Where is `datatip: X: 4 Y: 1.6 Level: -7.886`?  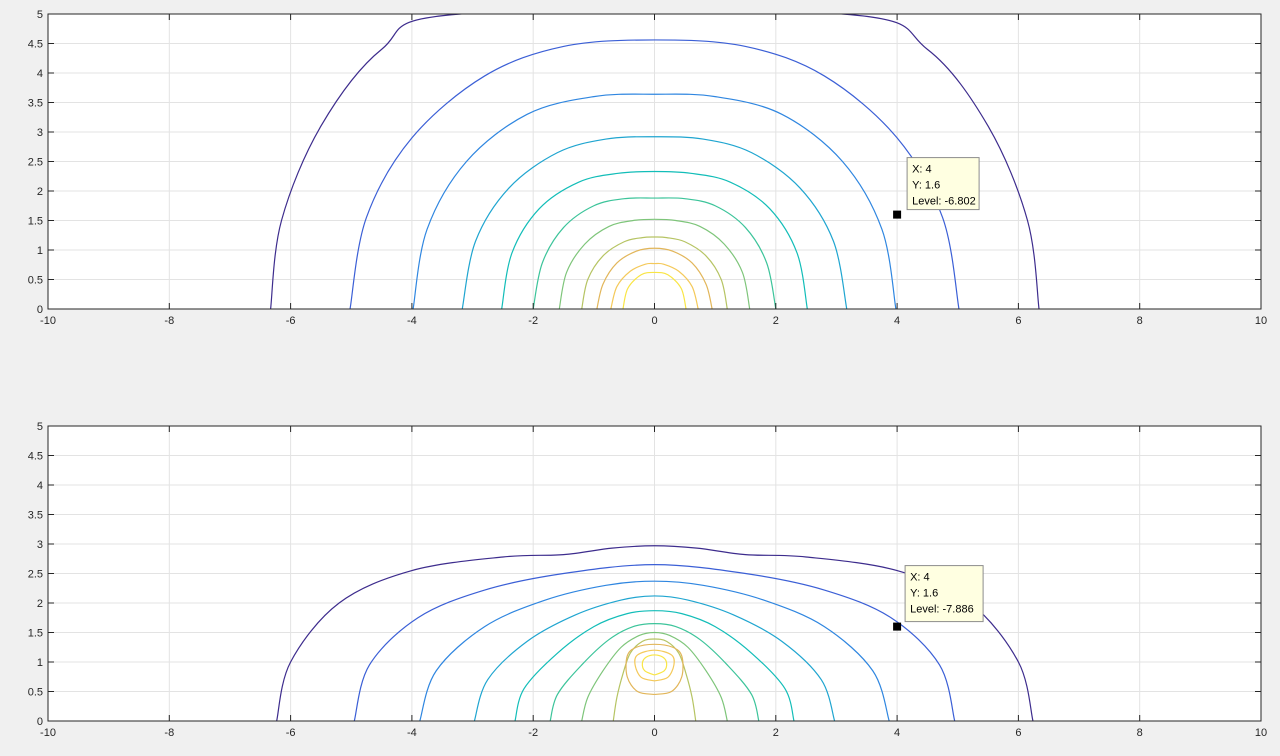 datatip: X: 4 Y: 1.6 Level: -7.886 is located at coordinates (938, 598).